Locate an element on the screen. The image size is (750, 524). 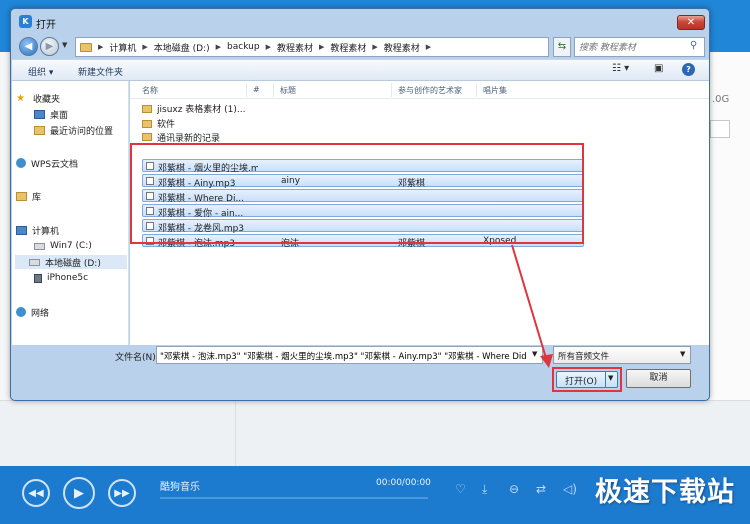
list-item: 软件 is located at coordinates (158, 123).